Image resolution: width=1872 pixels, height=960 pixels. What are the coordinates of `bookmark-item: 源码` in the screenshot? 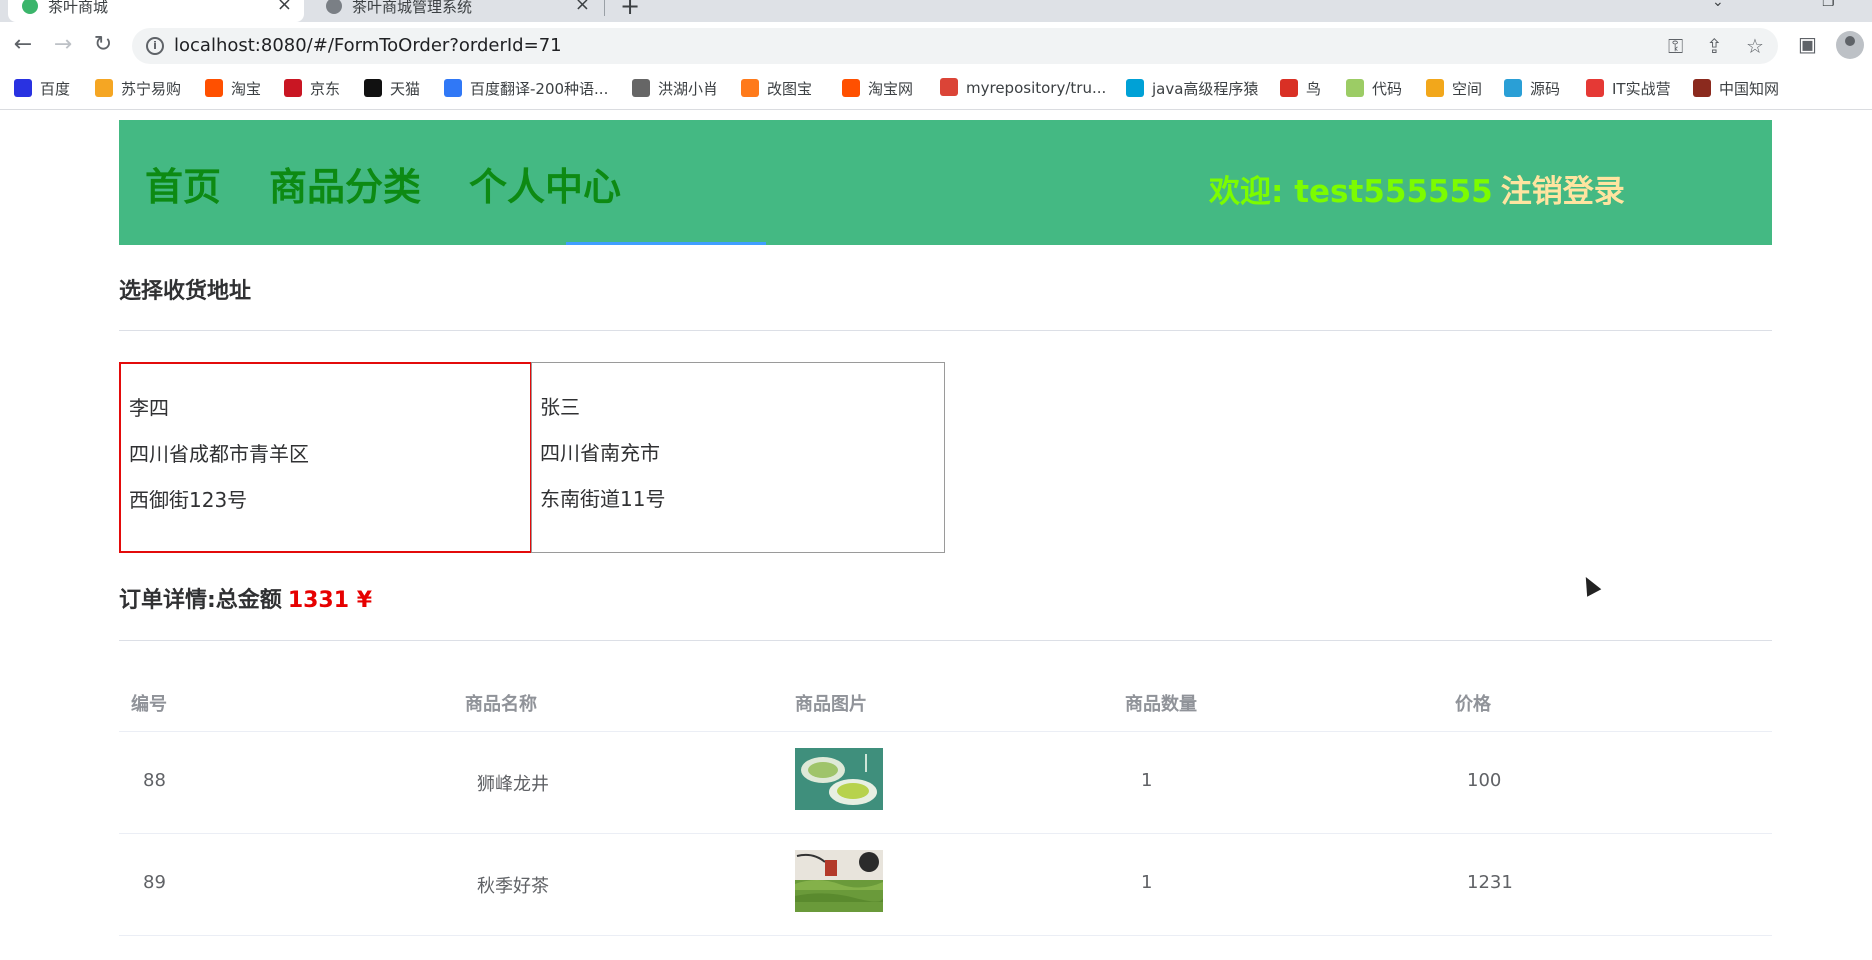 It's located at (1532, 90).